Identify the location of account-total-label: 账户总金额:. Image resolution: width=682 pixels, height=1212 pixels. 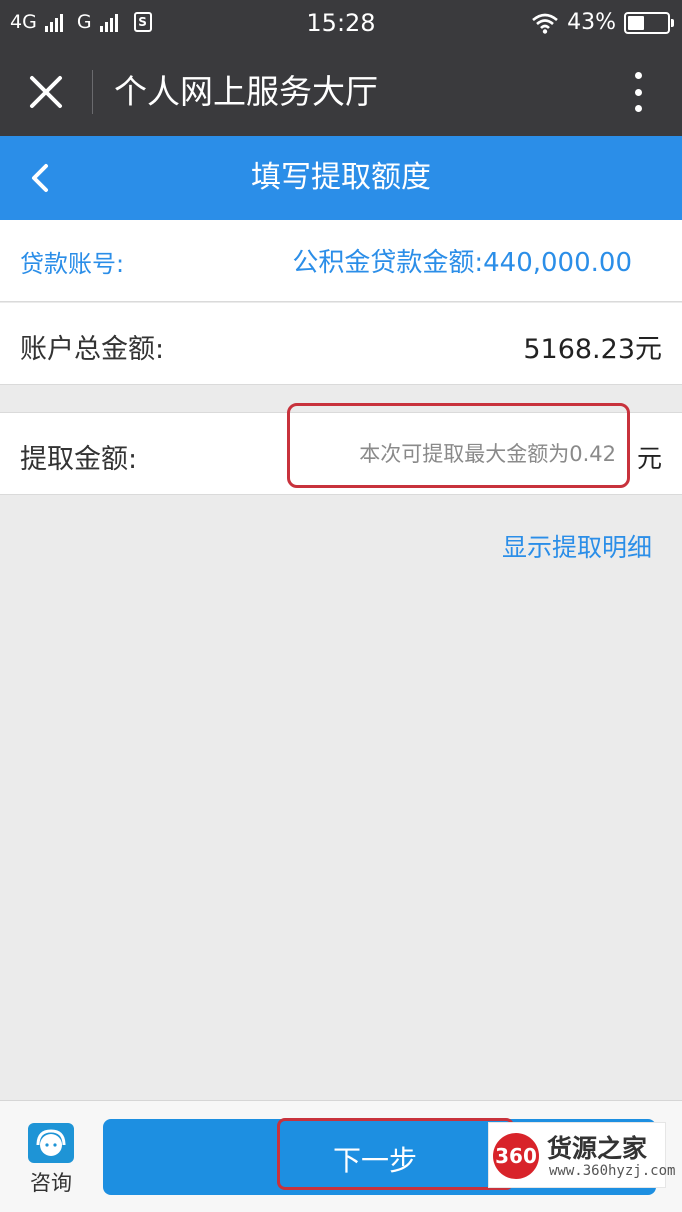
(92, 349).